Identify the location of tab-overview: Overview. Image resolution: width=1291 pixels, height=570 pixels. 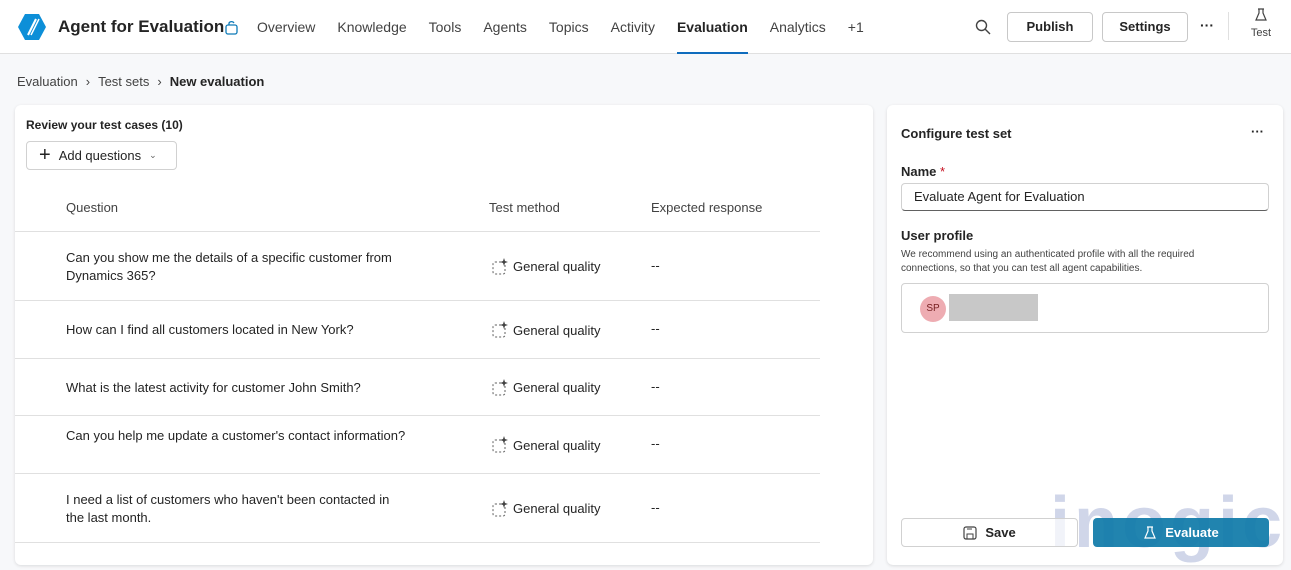
(286, 27).